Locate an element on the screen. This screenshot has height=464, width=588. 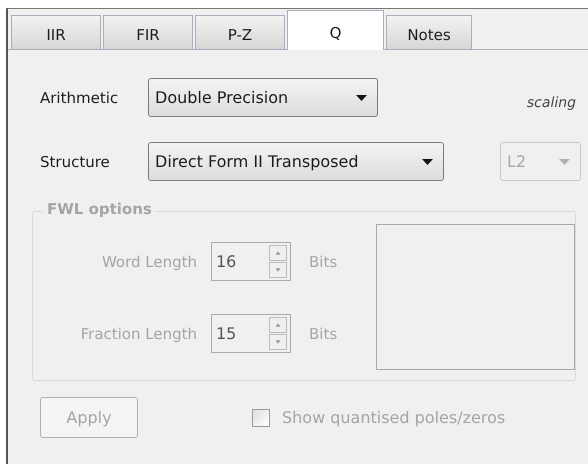
tab: Notes is located at coordinates (429, 32).